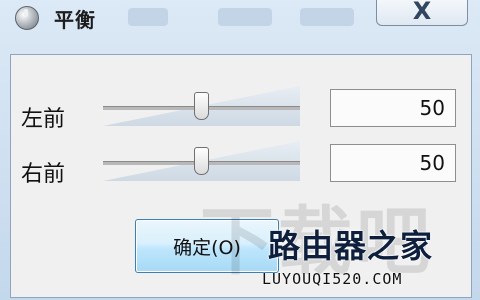  What do you see at coordinates (43, 119) in the screenshot?
I see `left-front-label: 左前` at bounding box center [43, 119].